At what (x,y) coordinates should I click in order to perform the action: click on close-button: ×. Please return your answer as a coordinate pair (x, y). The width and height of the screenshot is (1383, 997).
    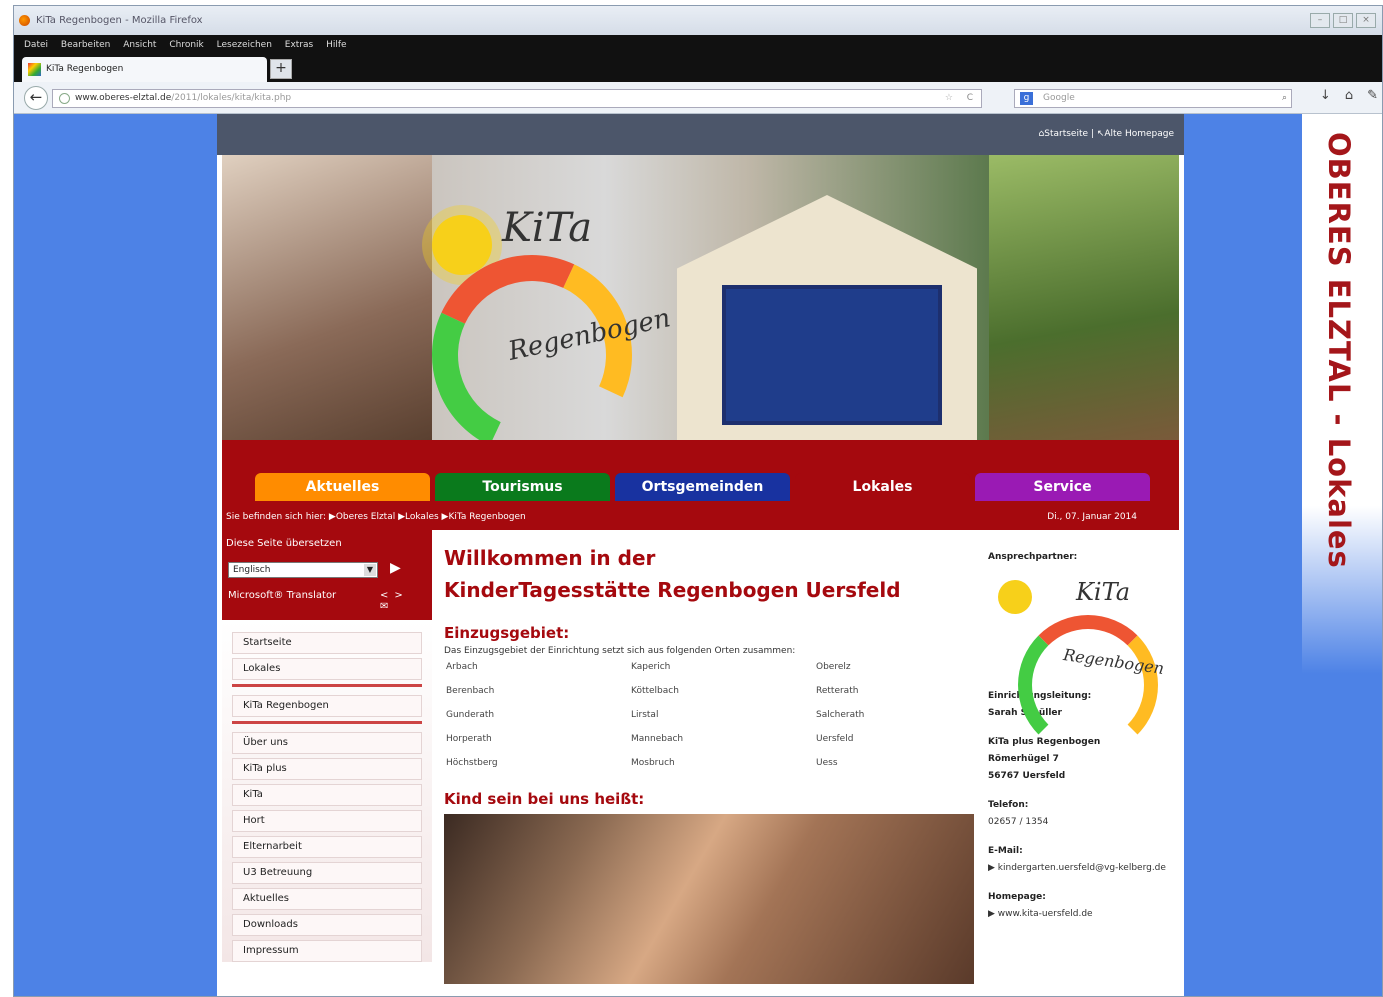
    Looking at the image, I should click on (1366, 20).